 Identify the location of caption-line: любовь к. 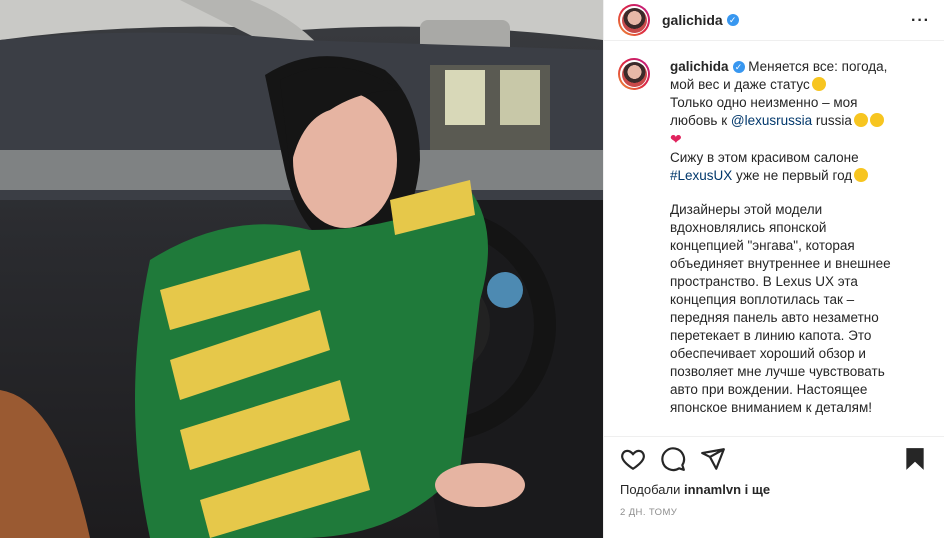
(700, 120).